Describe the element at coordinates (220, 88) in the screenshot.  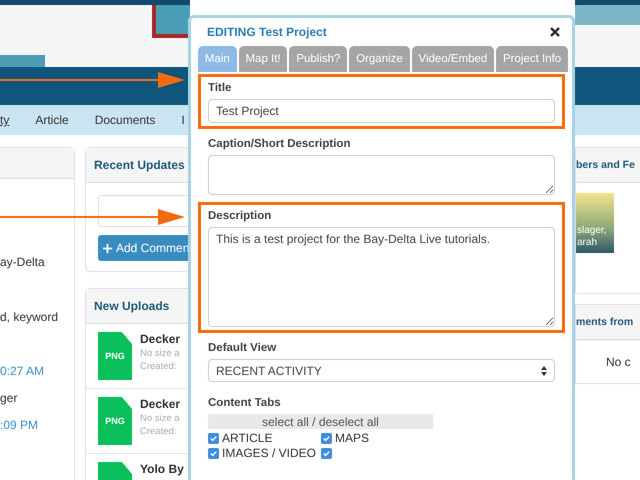
I see `field-label: Title` at that location.